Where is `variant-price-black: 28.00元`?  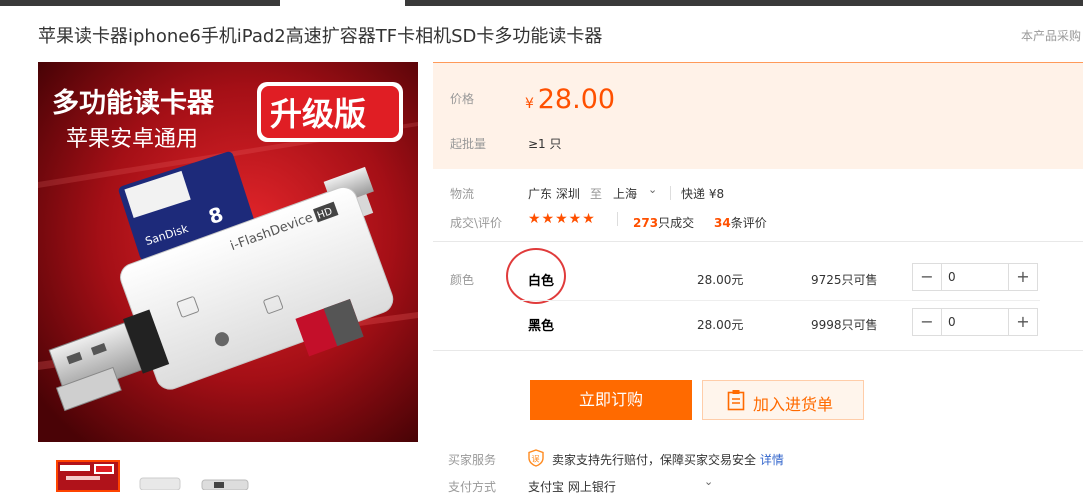
variant-price-black: 28.00元 is located at coordinates (720, 325).